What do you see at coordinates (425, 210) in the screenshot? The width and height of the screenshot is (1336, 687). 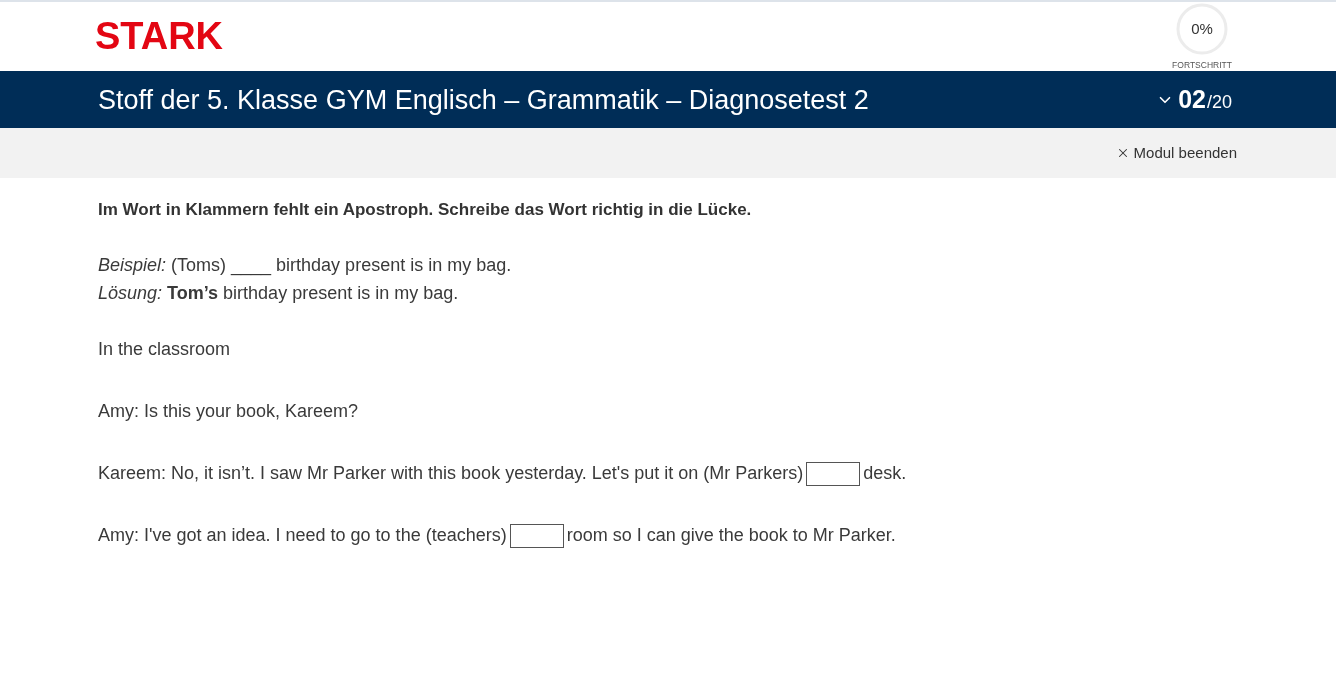 I see `task-instruction: Im Wort in Klammern fehlt ein Apostroph. Schreibe das Wort richtig in die Lücke.` at bounding box center [425, 210].